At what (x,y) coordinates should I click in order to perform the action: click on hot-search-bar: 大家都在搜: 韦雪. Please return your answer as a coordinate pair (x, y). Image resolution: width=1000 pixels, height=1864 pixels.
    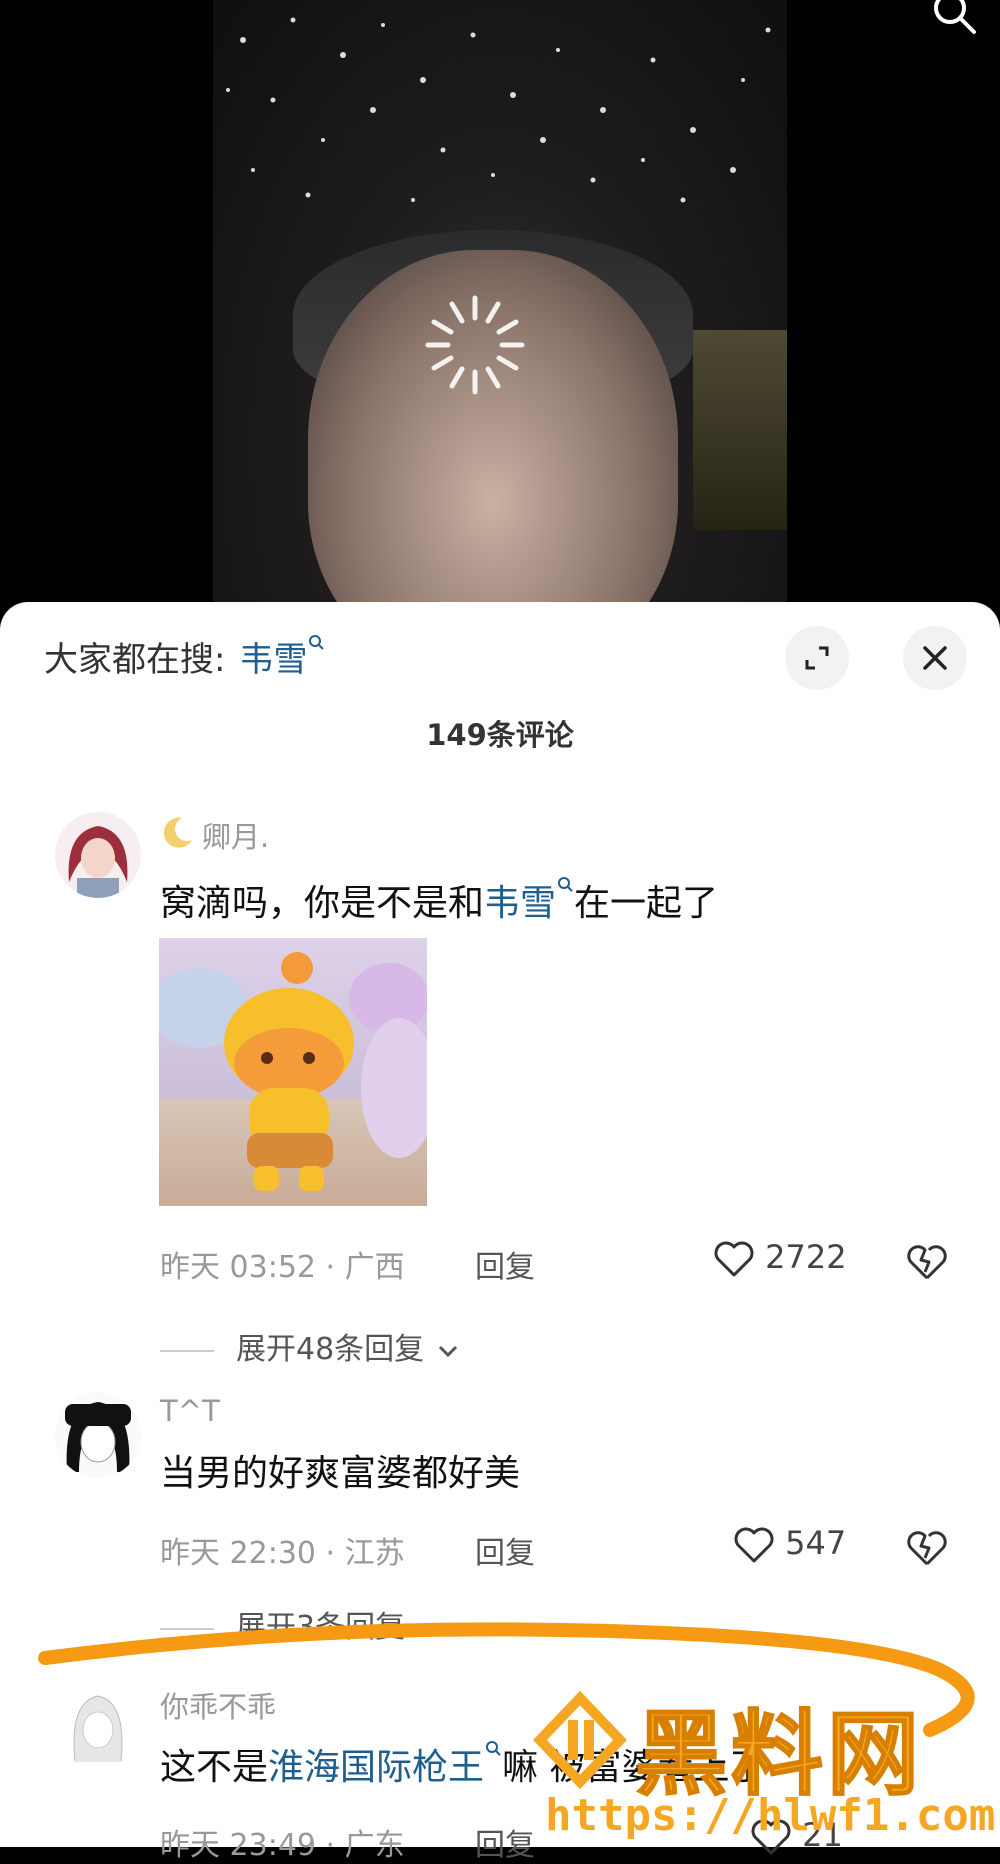
    Looking at the image, I should click on (184, 656).